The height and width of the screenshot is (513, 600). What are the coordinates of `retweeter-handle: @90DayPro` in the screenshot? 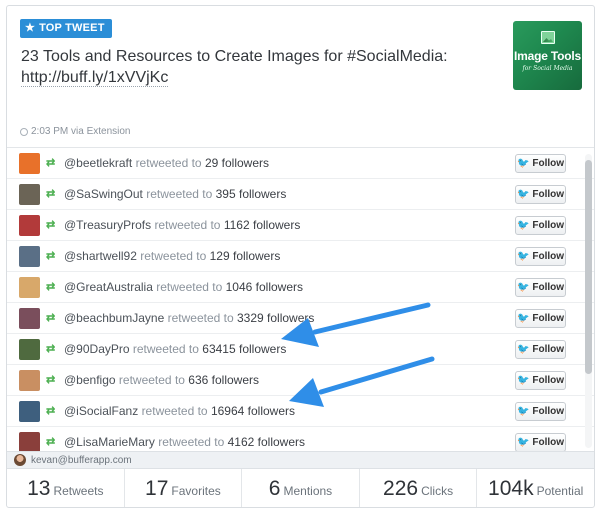 It's located at (97, 349).